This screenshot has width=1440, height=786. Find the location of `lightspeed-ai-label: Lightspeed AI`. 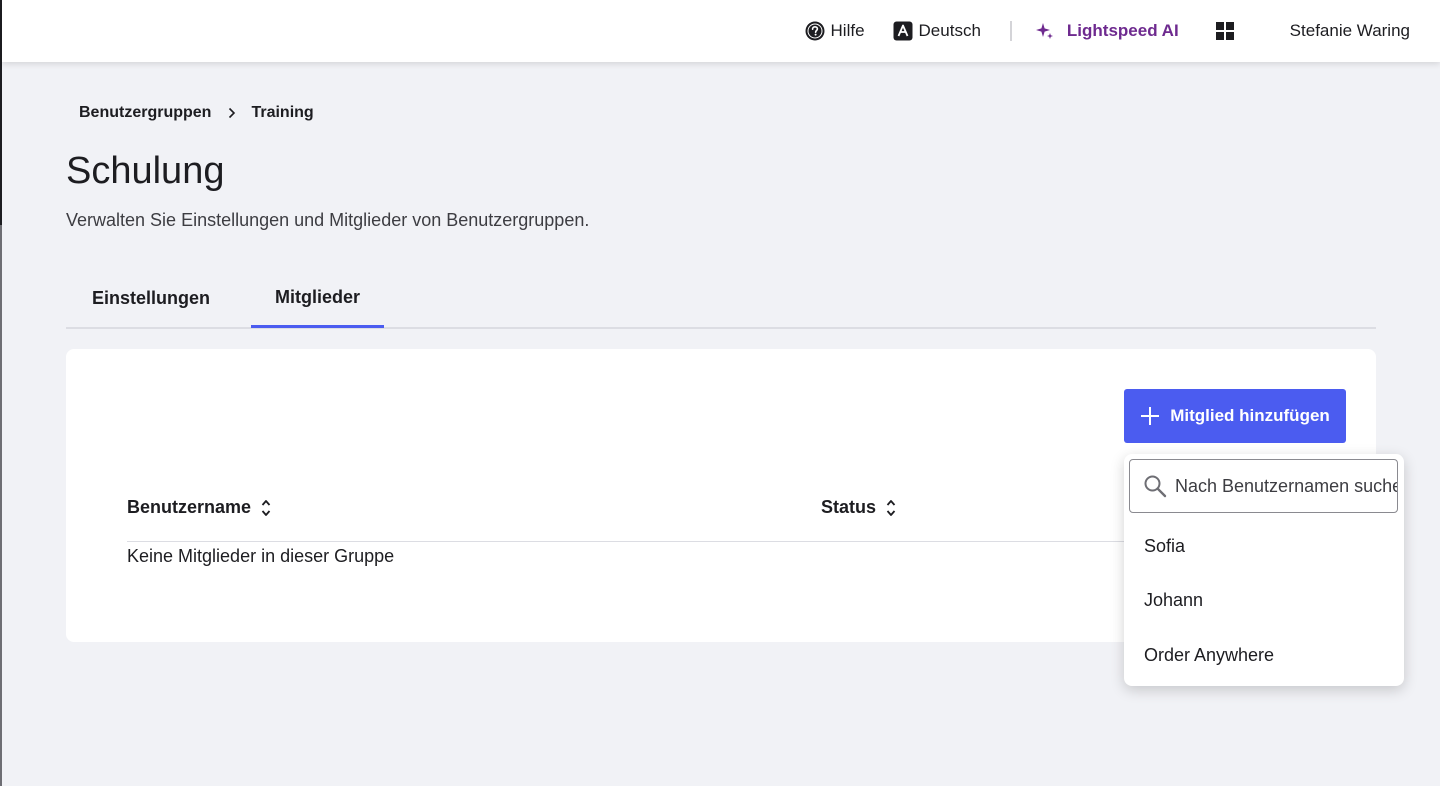

lightspeed-ai-label: Lightspeed AI is located at coordinates (1122, 30).